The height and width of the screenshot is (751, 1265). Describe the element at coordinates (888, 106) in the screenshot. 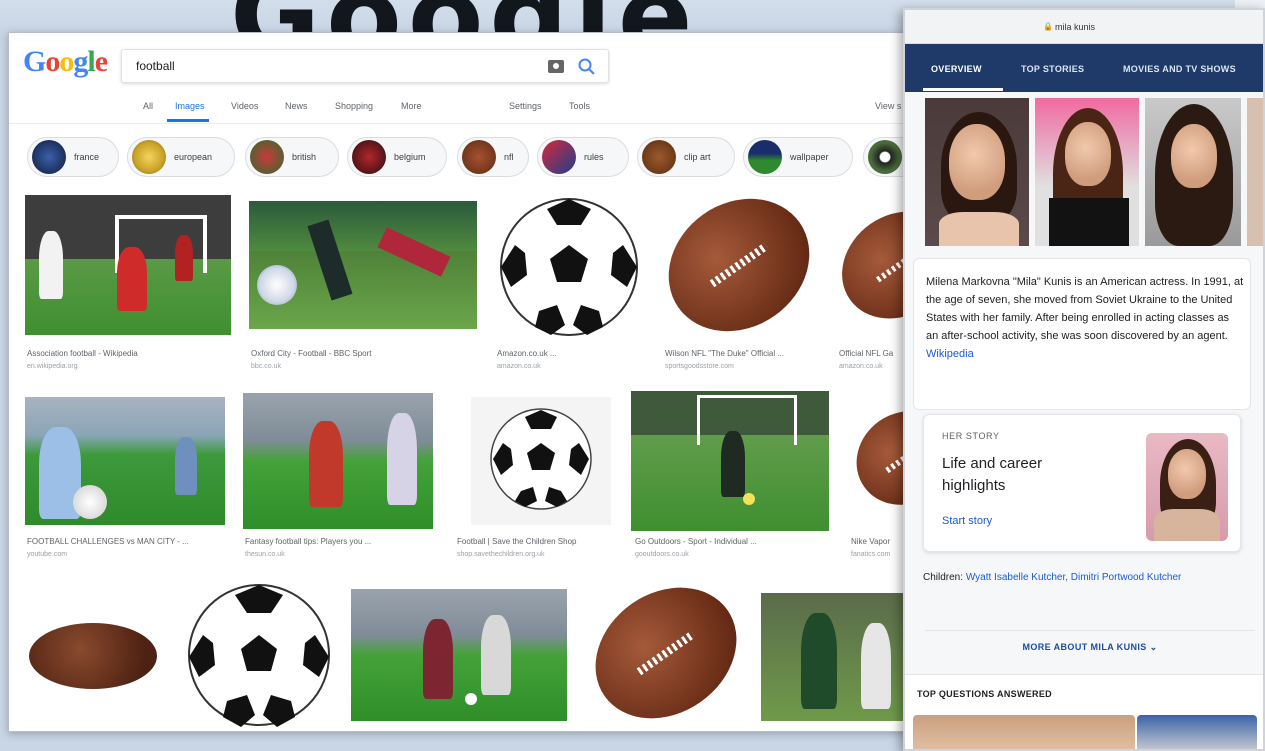

I see `view-saved-link: View s` at that location.